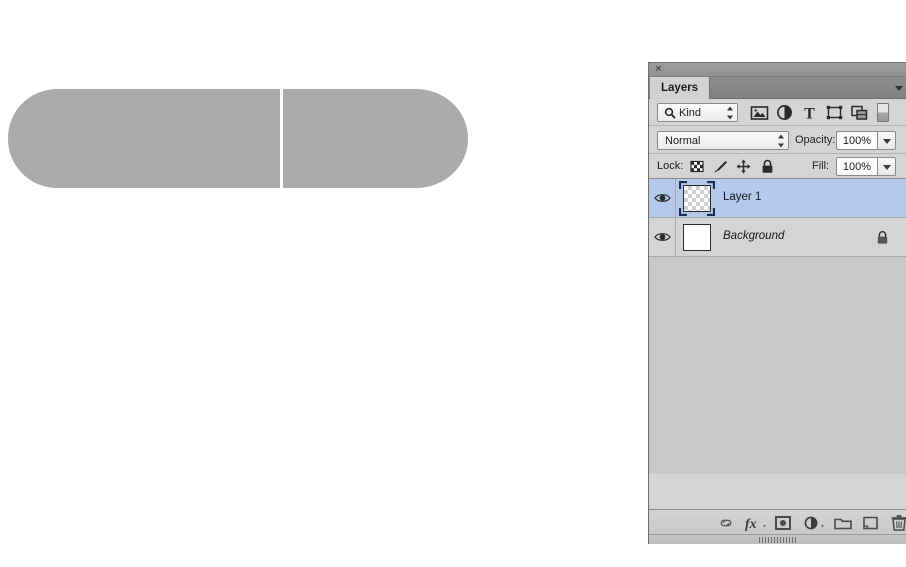  I want to click on delete-layer-icon, so click(897, 523).